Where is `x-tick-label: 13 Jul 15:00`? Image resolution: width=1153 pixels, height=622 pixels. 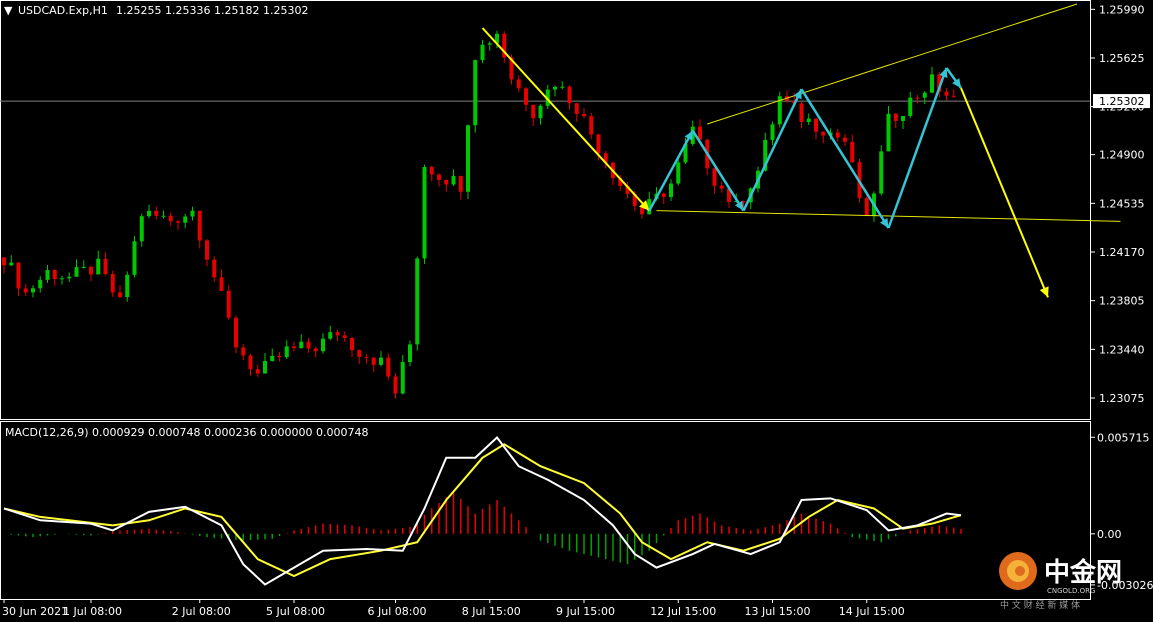 x-tick-label: 13 Jul 15:00 is located at coordinates (778, 611).